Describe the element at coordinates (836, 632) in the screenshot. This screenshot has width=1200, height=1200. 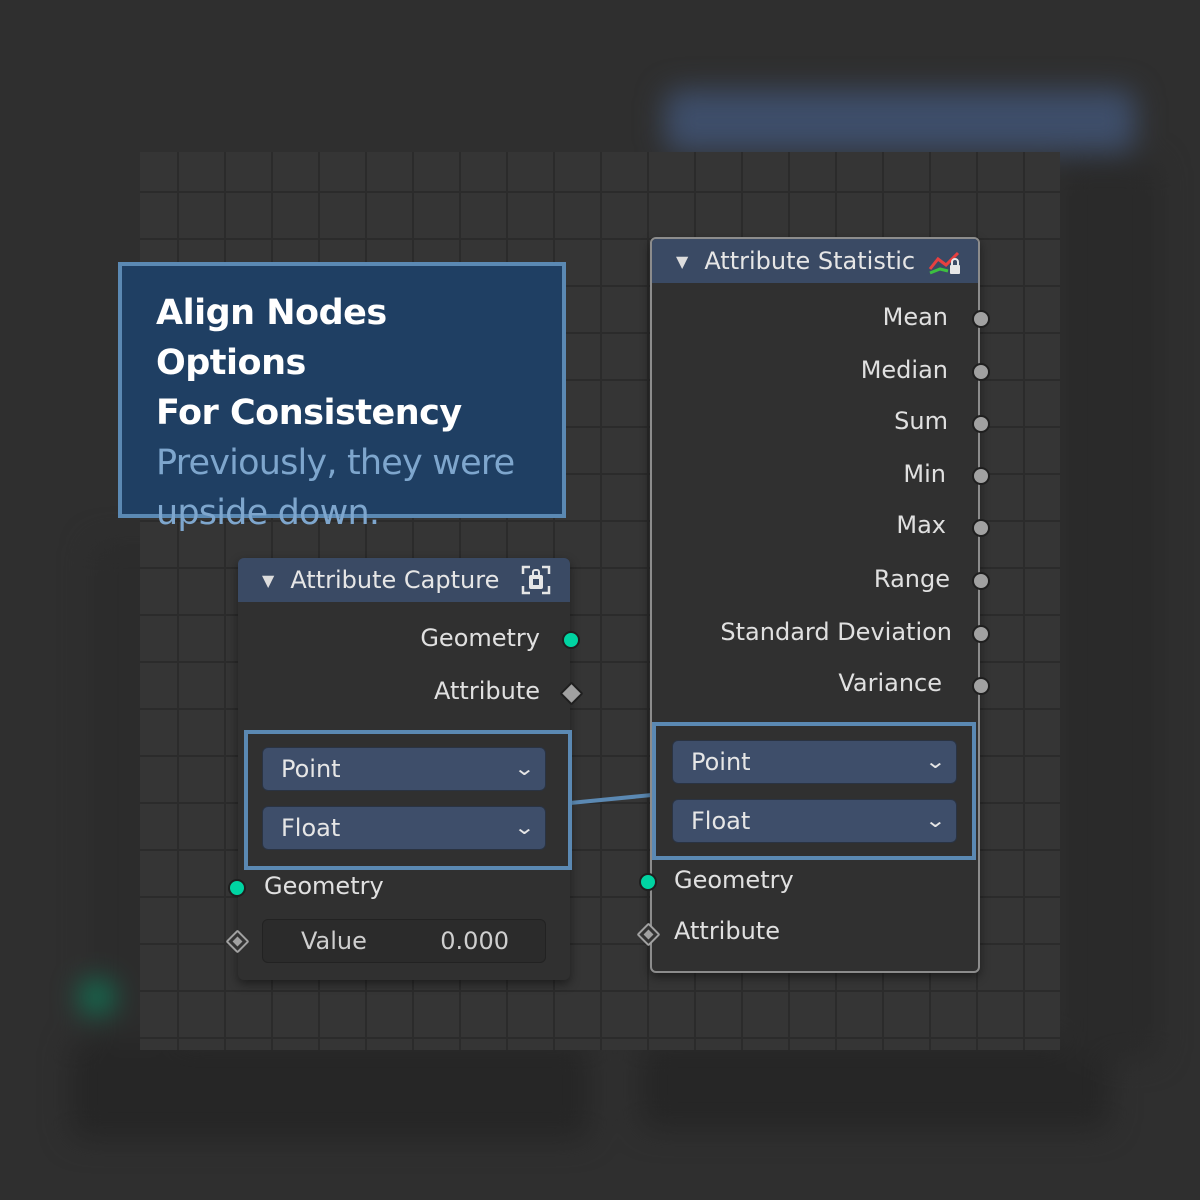
I see `statistic-output-std-dev: Standard Deviation` at that location.